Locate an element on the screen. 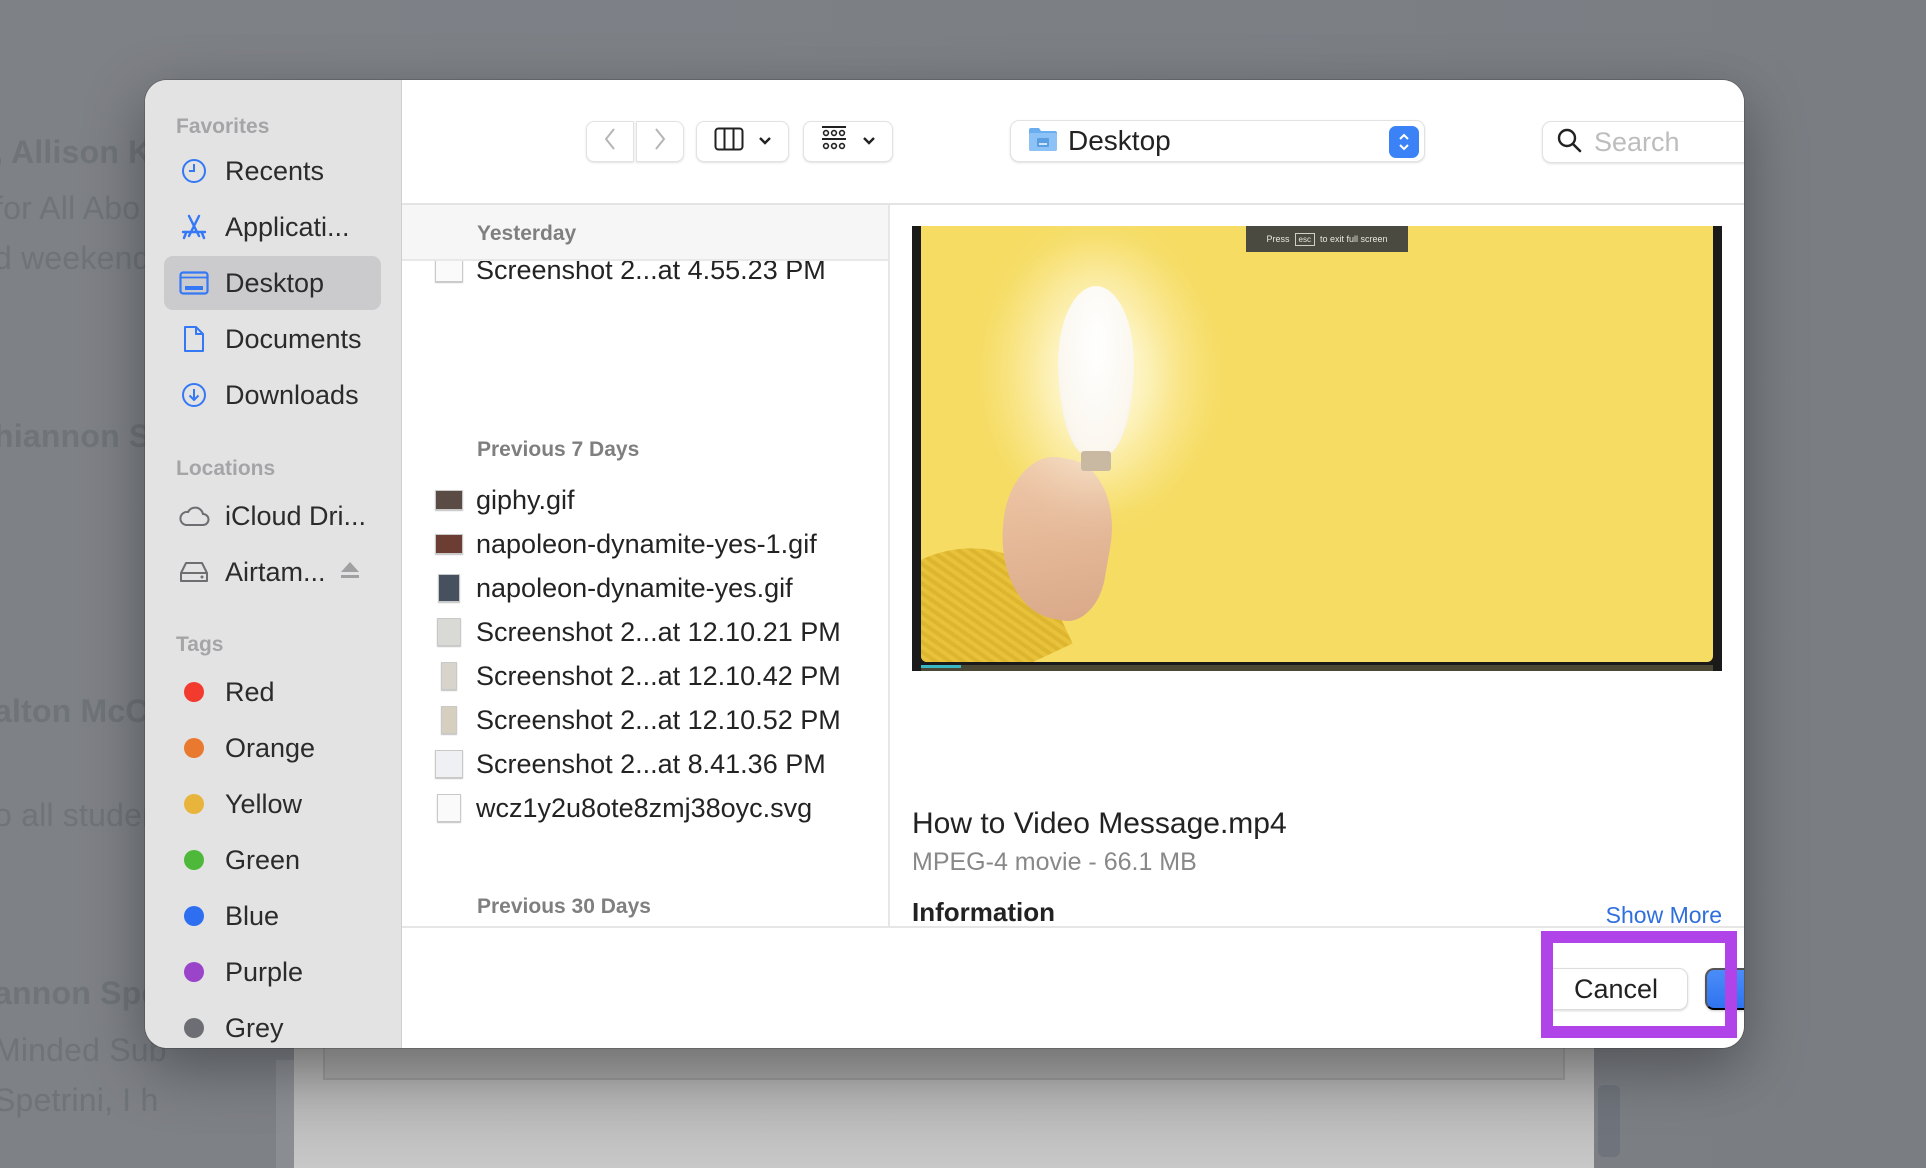  fullscreen-toast: Press esc to exit full screen is located at coordinates (1327, 239).